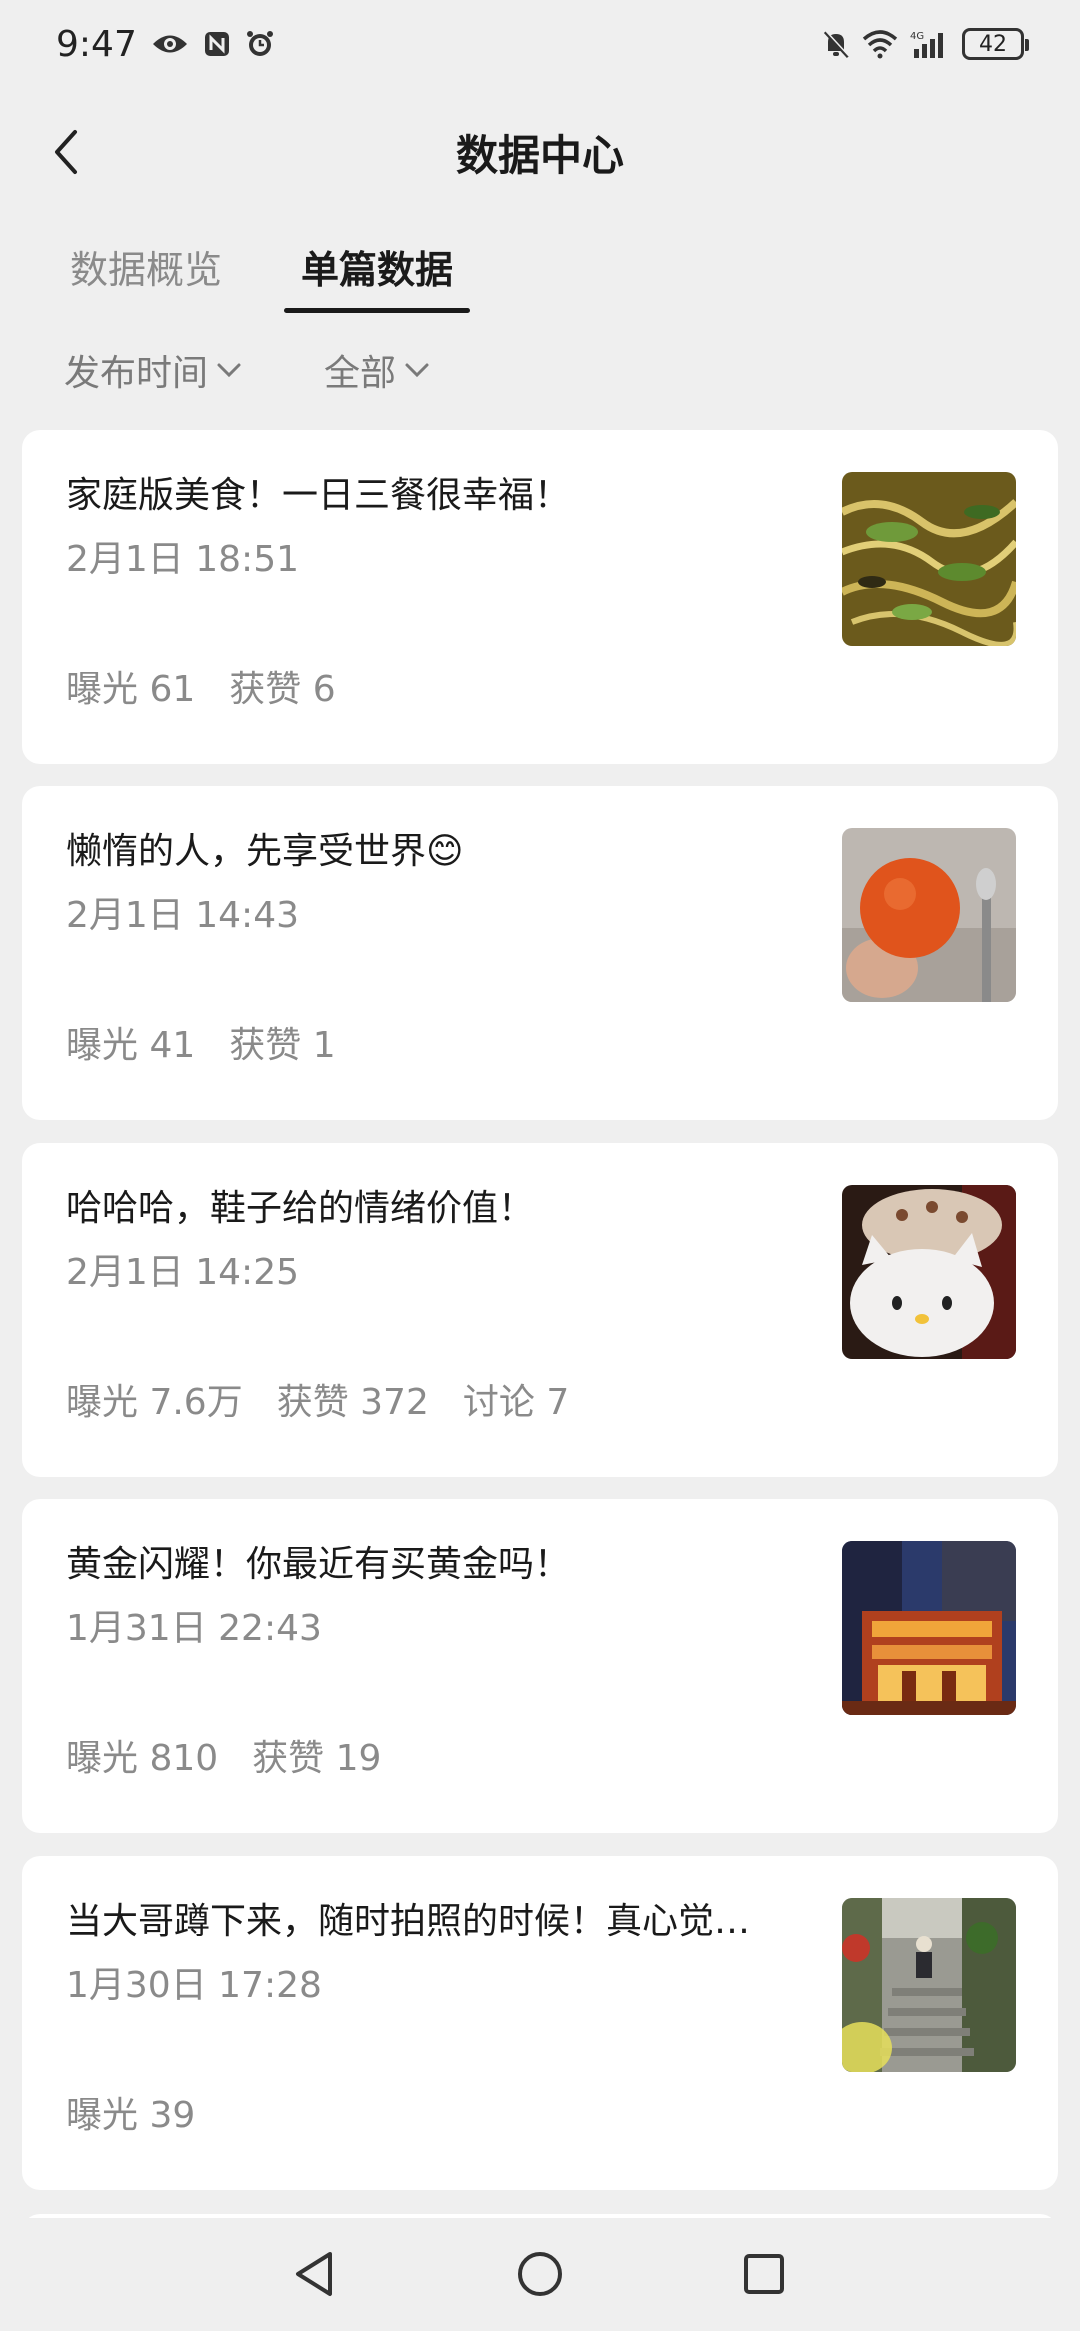 This screenshot has height=2331, width=1080. I want to click on fried-noodles-photo, so click(929, 559).